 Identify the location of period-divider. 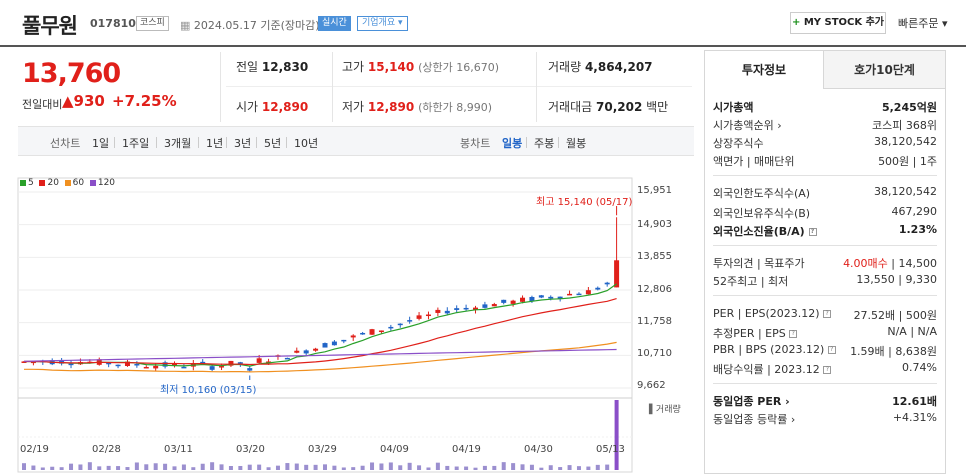
(526, 142).